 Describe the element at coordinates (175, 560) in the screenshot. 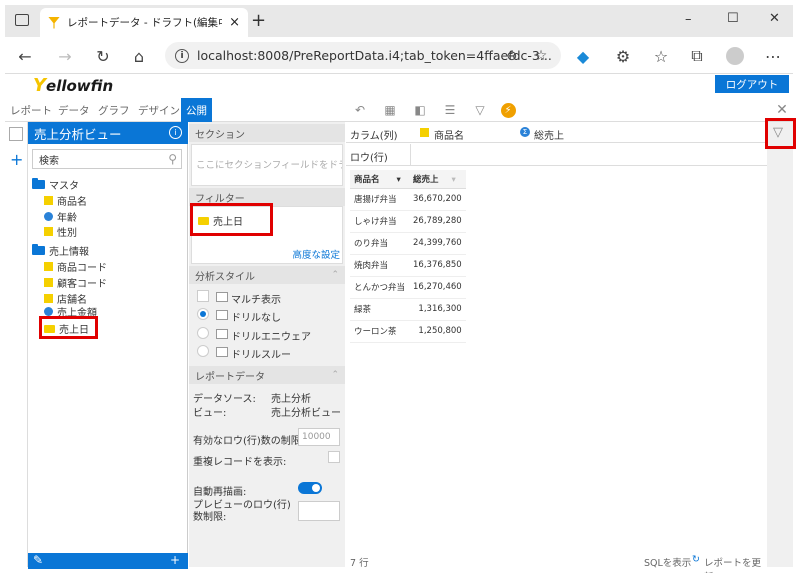

I see `add-field-icon: +` at that location.